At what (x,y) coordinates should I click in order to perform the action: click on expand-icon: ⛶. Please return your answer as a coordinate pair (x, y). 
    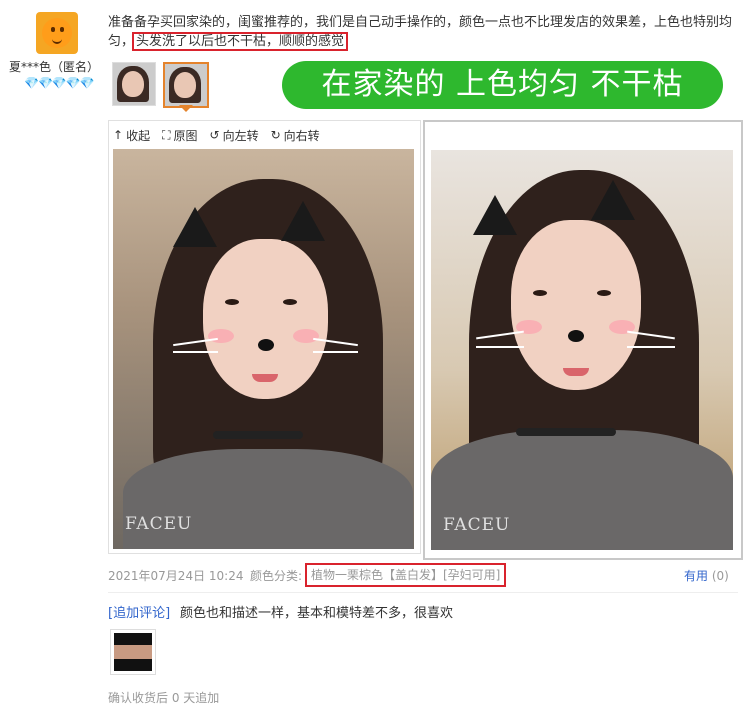
    Looking at the image, I should click on (166, 134).